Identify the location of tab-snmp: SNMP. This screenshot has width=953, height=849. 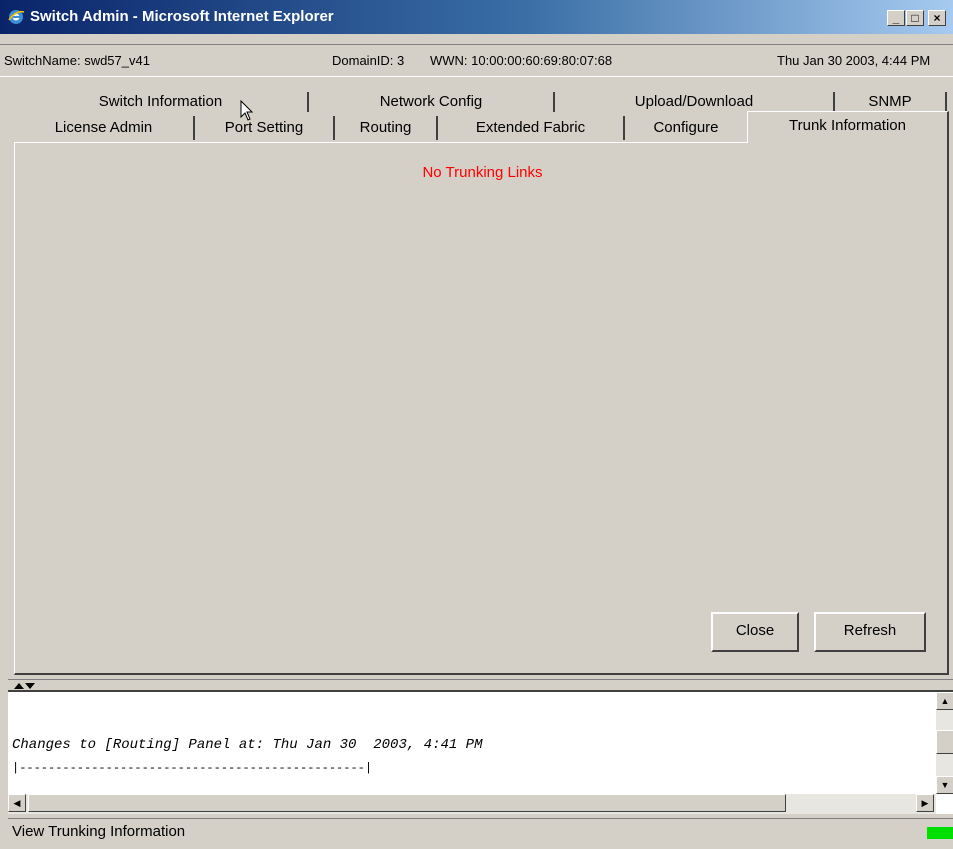
(891, 102).